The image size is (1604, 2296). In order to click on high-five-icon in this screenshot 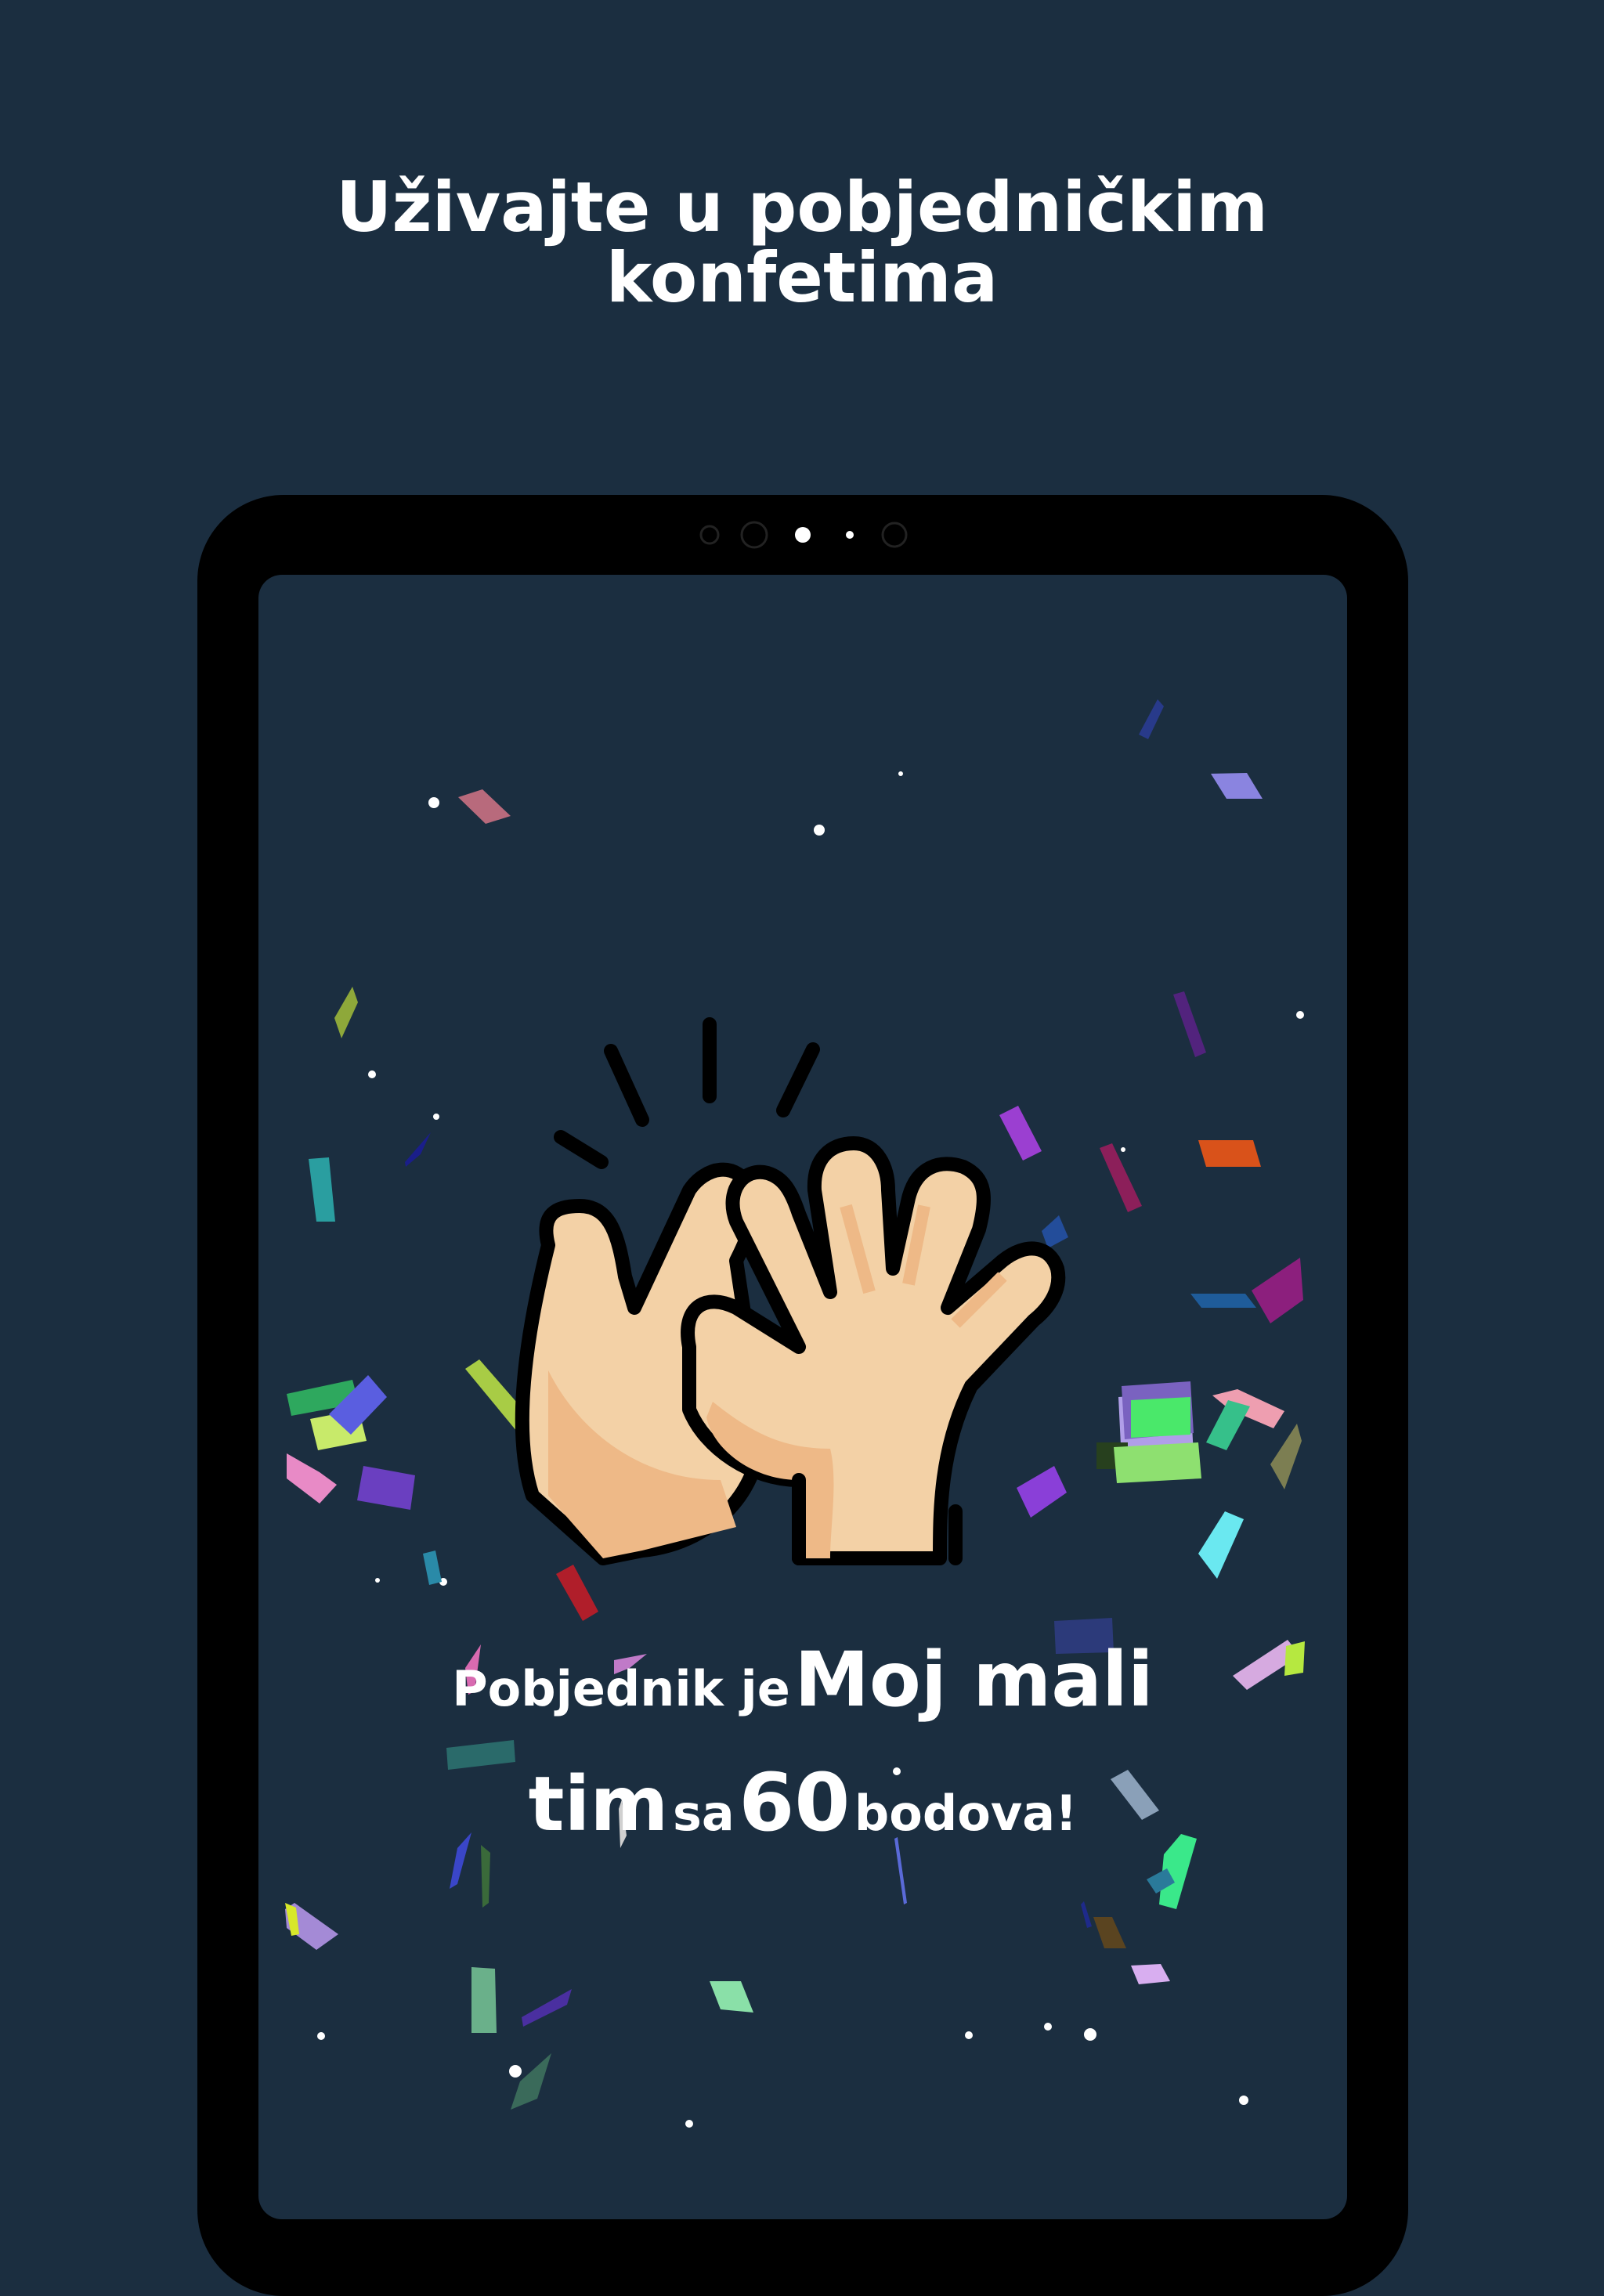, I will do `click(790, 1291)`.